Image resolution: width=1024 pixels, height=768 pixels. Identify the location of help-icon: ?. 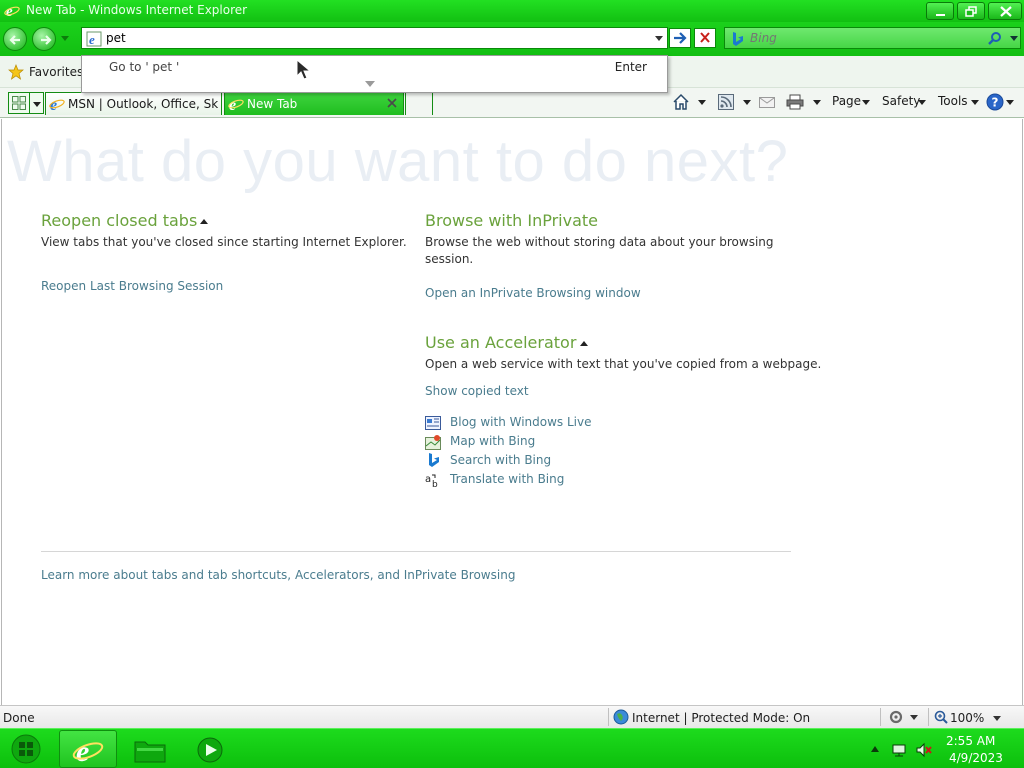
(995, 102).